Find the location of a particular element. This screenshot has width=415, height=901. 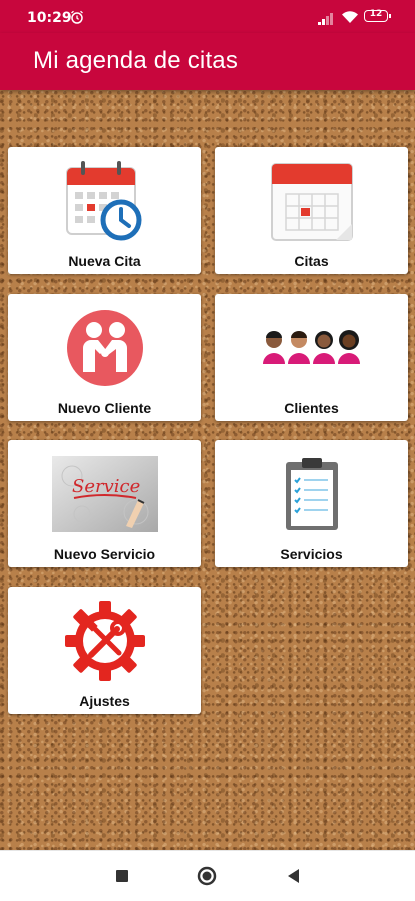

service-image-icon: Service is located at coordinates (104, 494).